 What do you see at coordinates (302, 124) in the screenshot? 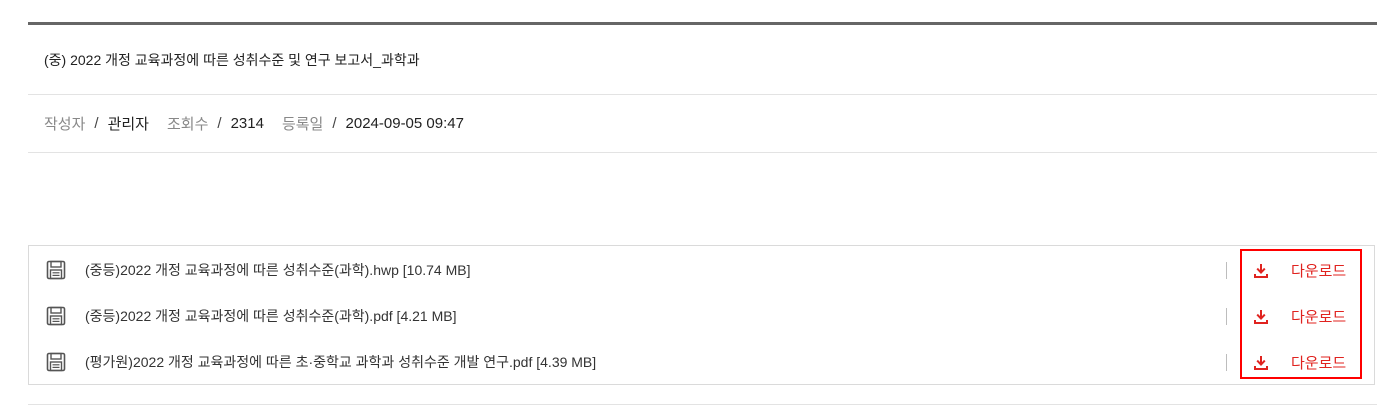
I see `date-label: 등록일` at bounding box center [302, 124].